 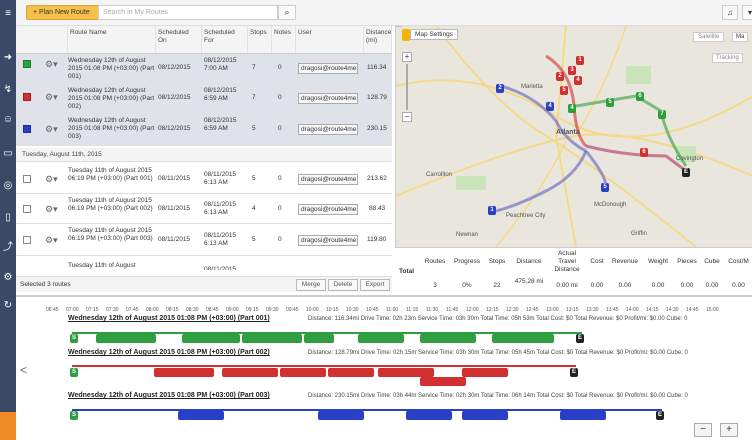 What do you see at coordinates (730, 12) in the screenshot?
I see `bell-icon: ♫` at bounding box center [730, 12].